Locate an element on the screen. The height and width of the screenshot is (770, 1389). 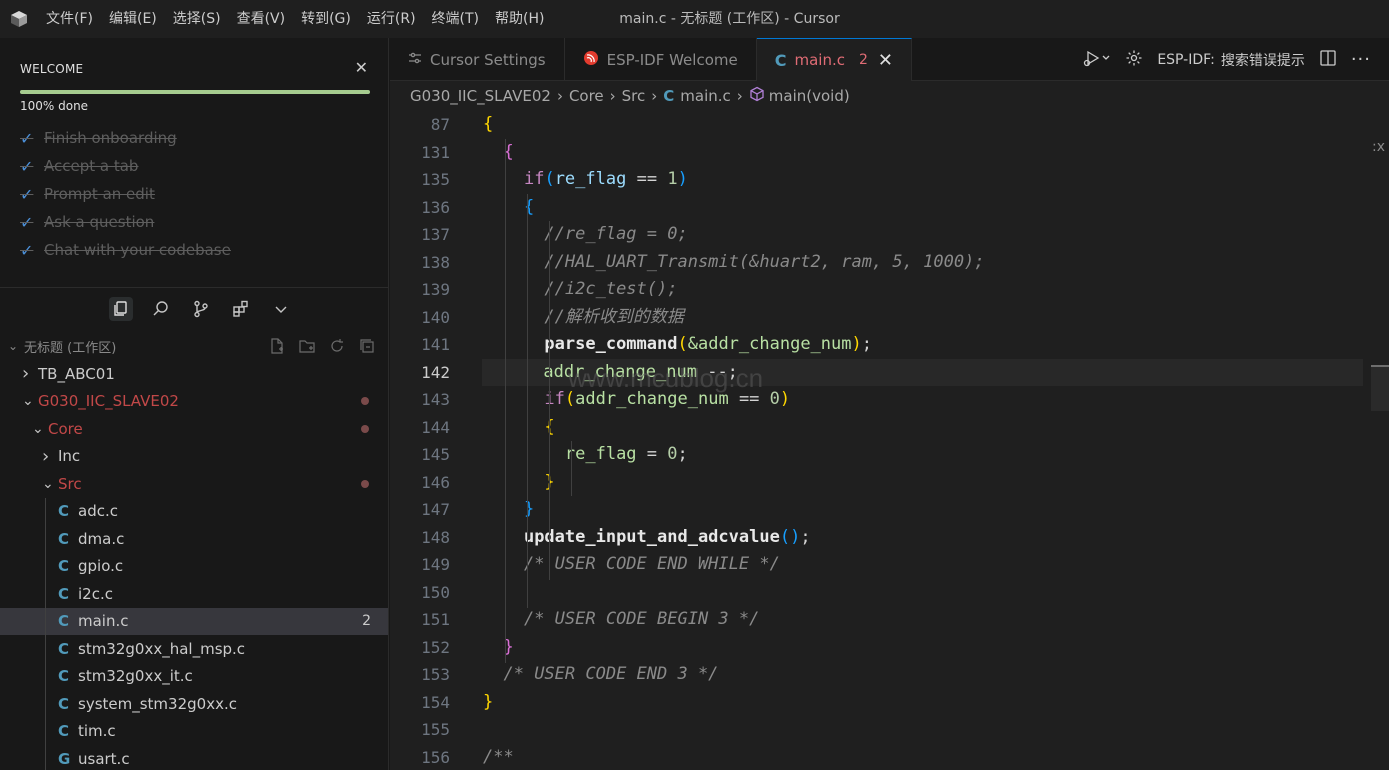
new-folder-icon is located at coordinates (307, 346).